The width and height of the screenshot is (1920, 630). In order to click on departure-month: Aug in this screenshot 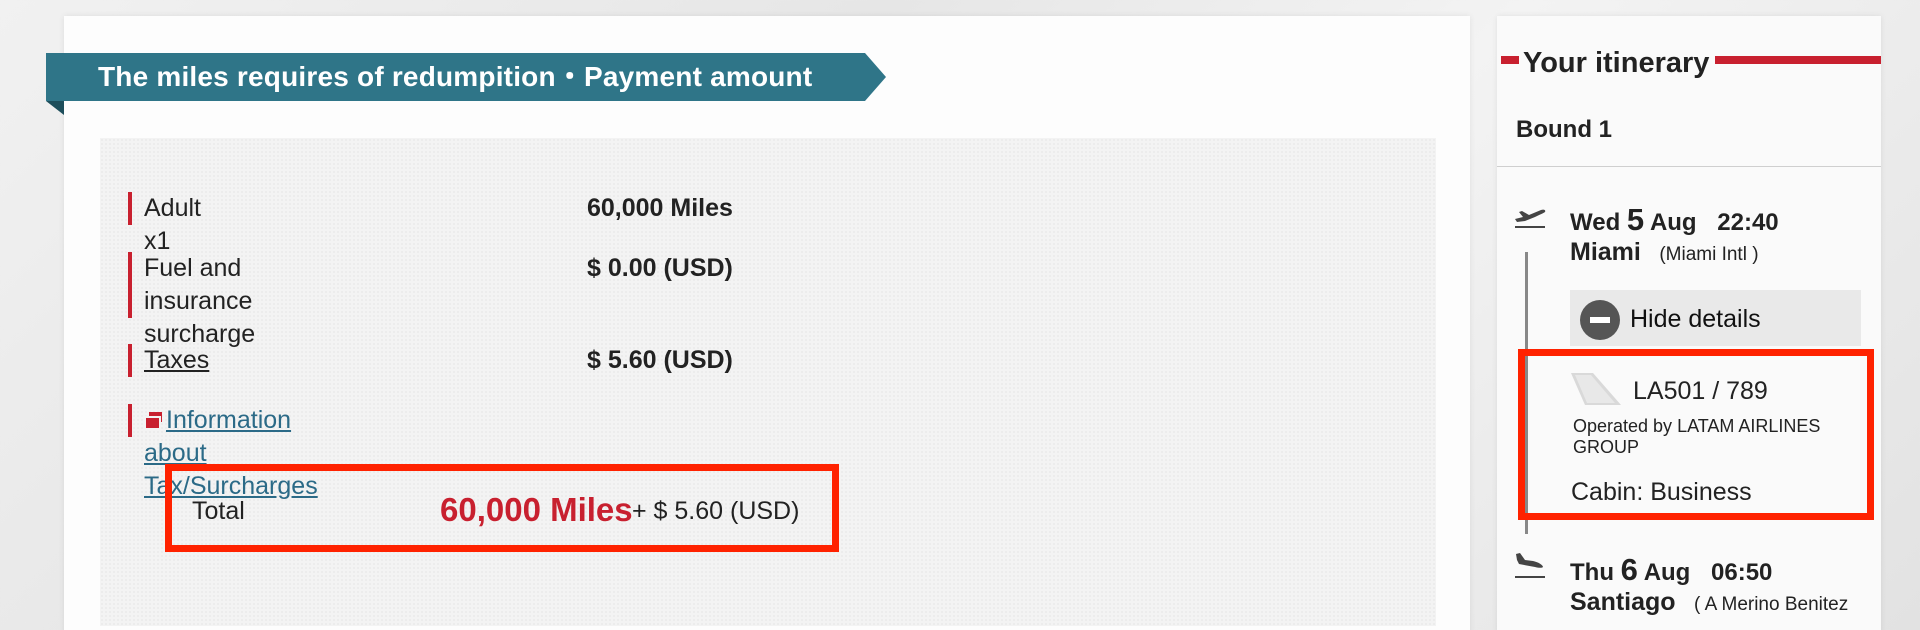, I will do `click(1673, 222)`.